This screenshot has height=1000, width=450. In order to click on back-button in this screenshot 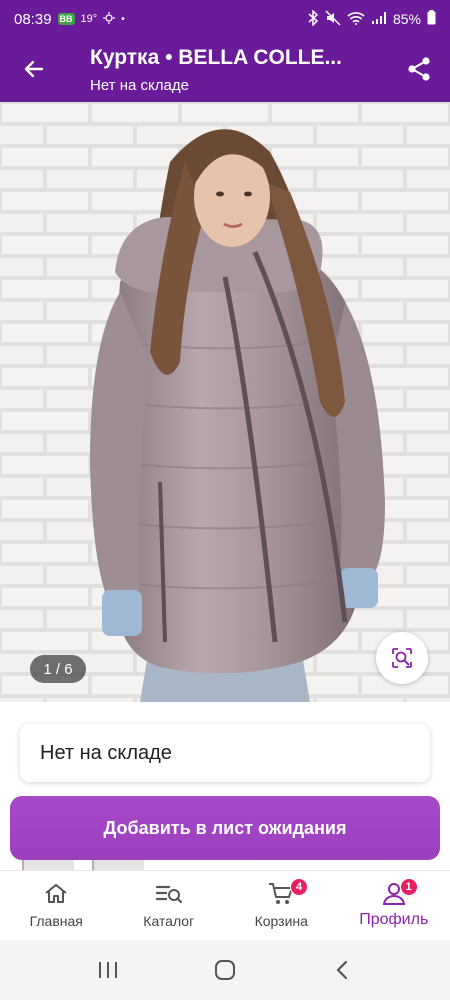, I will do `click(34, 69)`.